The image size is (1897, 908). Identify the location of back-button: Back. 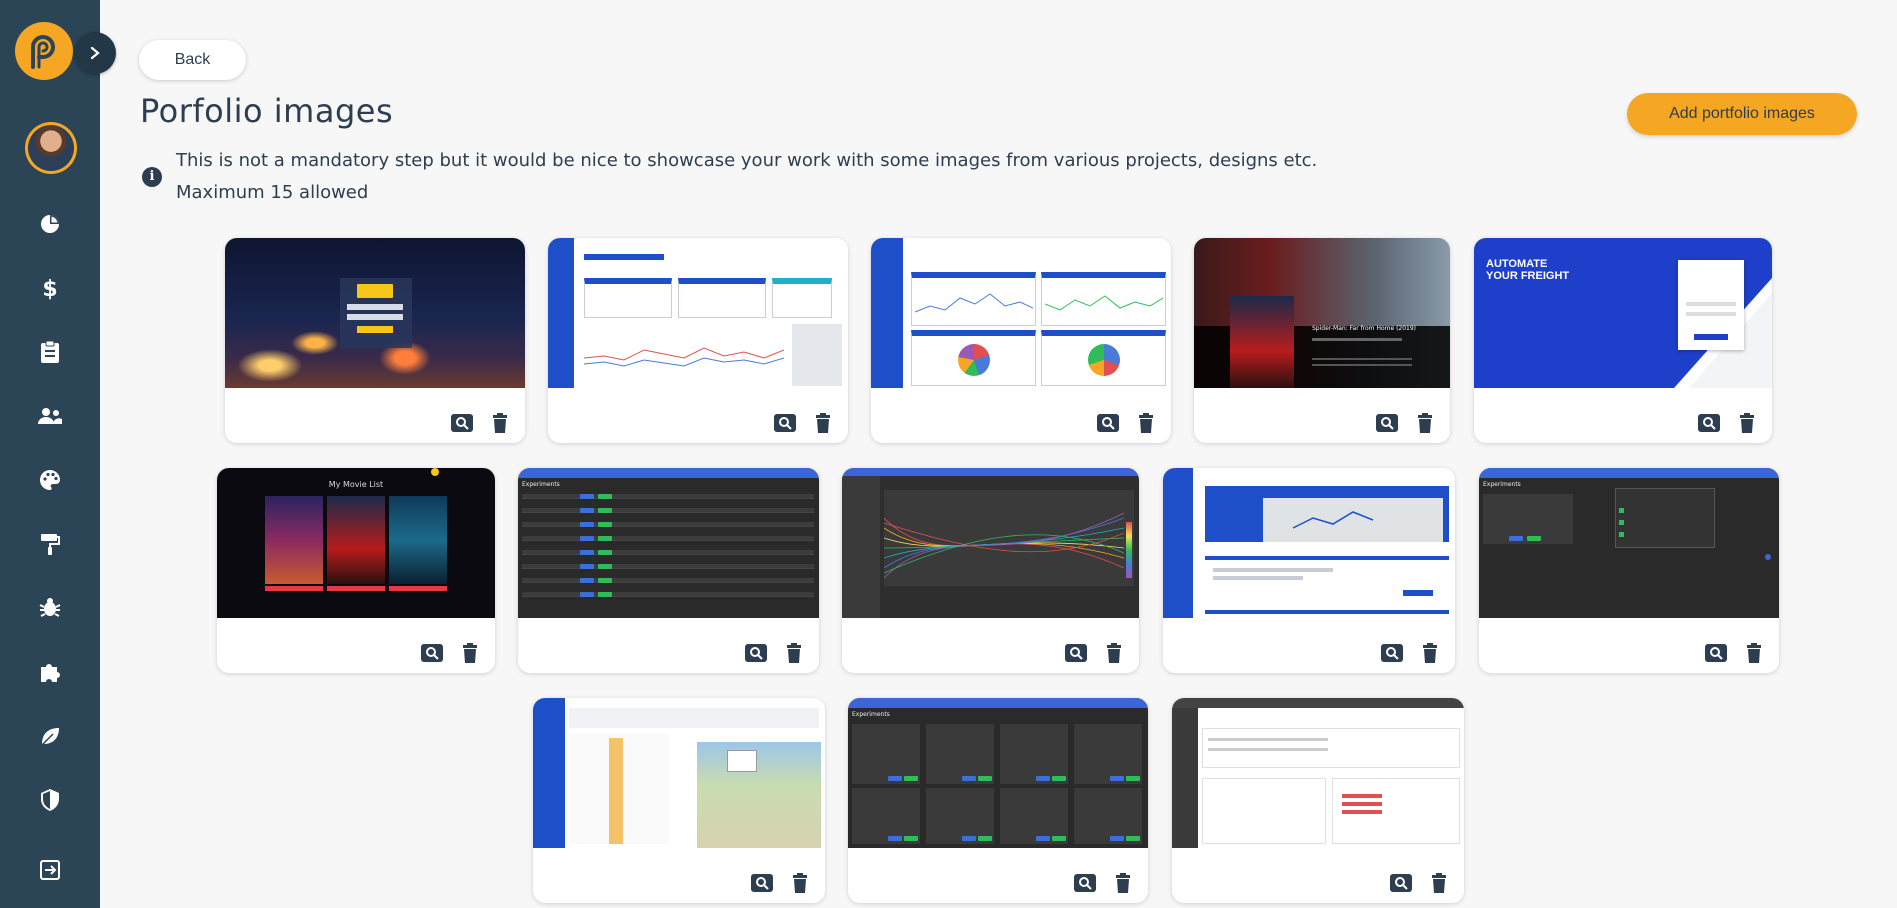
(192, 60).